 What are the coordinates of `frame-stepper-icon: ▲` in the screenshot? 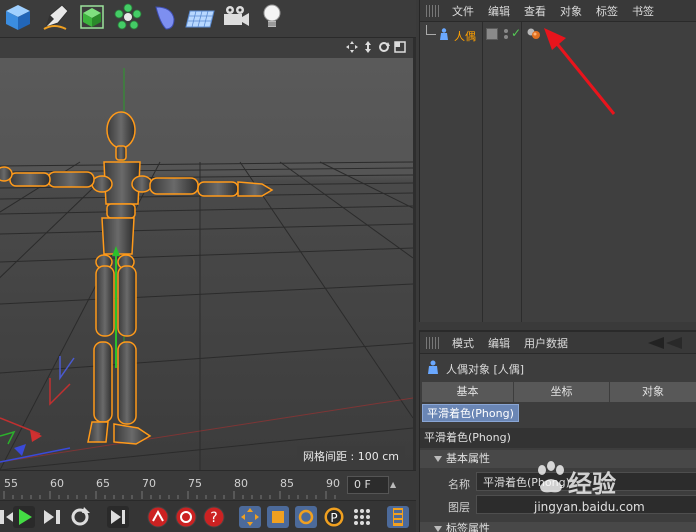 It's located at (394, 485).